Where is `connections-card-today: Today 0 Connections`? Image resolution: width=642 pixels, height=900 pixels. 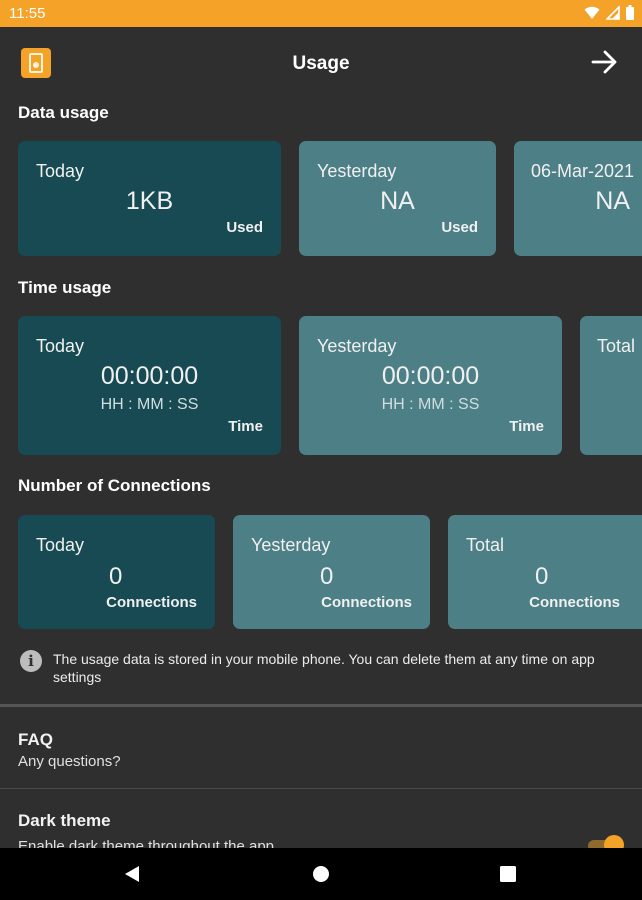 connections-card-today: Today 0 Connections is located at coordinates (116, 572).